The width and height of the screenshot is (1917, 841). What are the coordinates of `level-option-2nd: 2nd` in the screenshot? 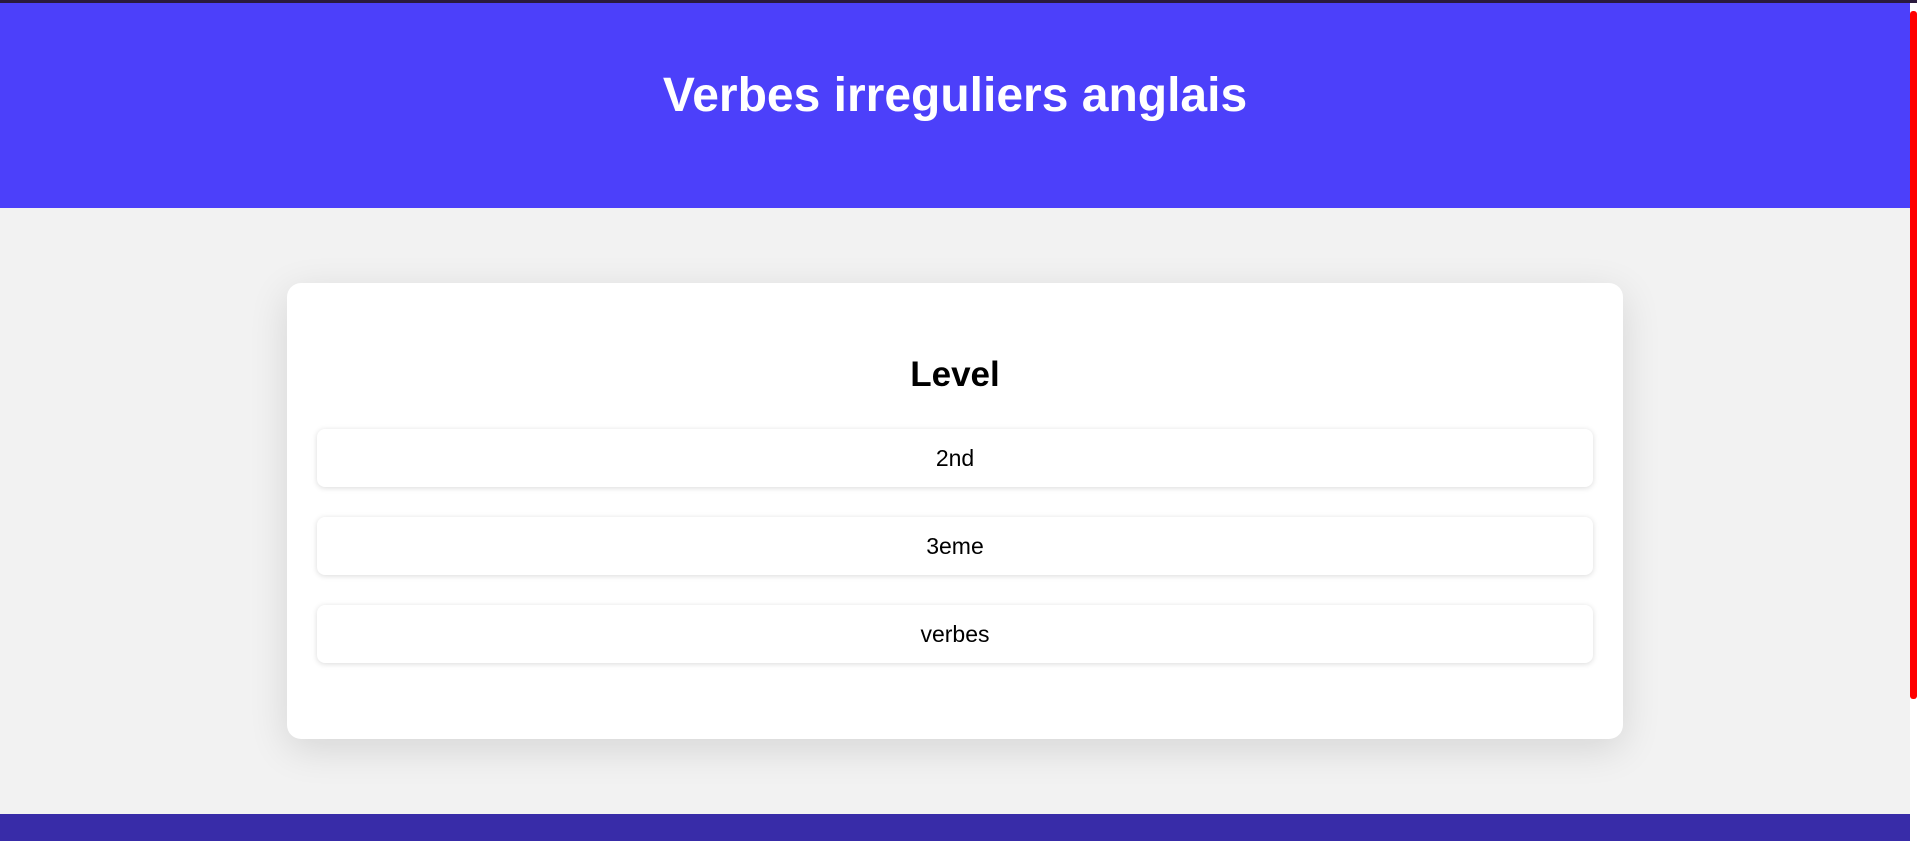 It's located at (955, 458).